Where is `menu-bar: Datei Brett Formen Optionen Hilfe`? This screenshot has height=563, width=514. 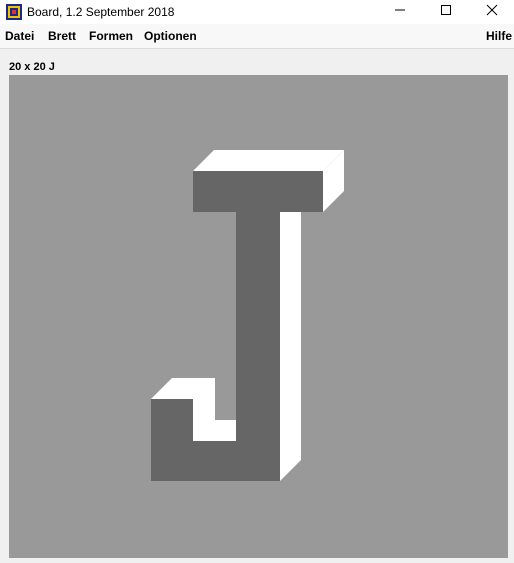 menu-bar: Datei Brett Formen Optionen Hilfe is located at coordinates (257, 36).